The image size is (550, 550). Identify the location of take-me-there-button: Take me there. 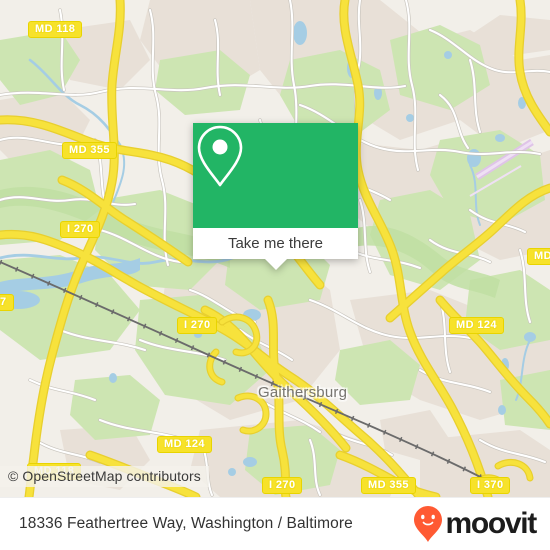
(275, 243).